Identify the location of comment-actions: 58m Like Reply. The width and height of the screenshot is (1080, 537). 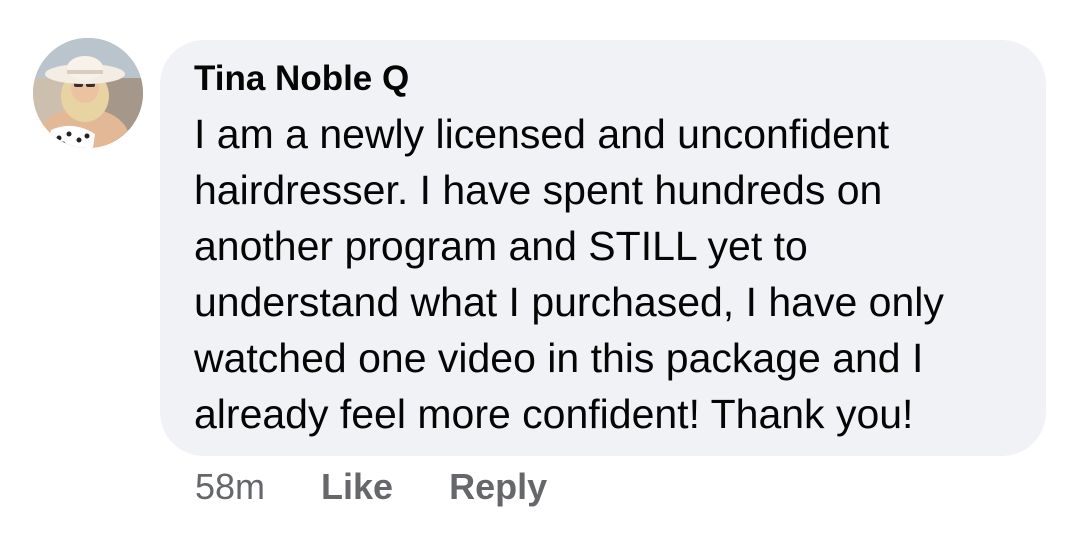
(371, 487).